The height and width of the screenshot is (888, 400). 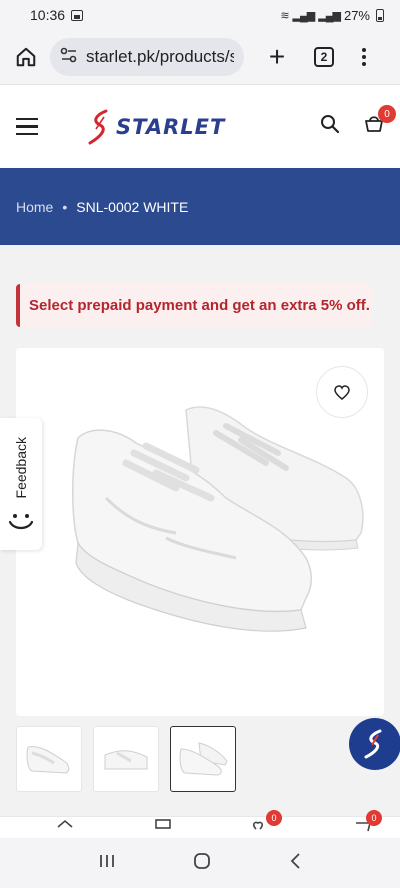 What do you see at coordinates (330, 126) in the screenshot?
I see `search-icon` at bounding box center [330, 126].